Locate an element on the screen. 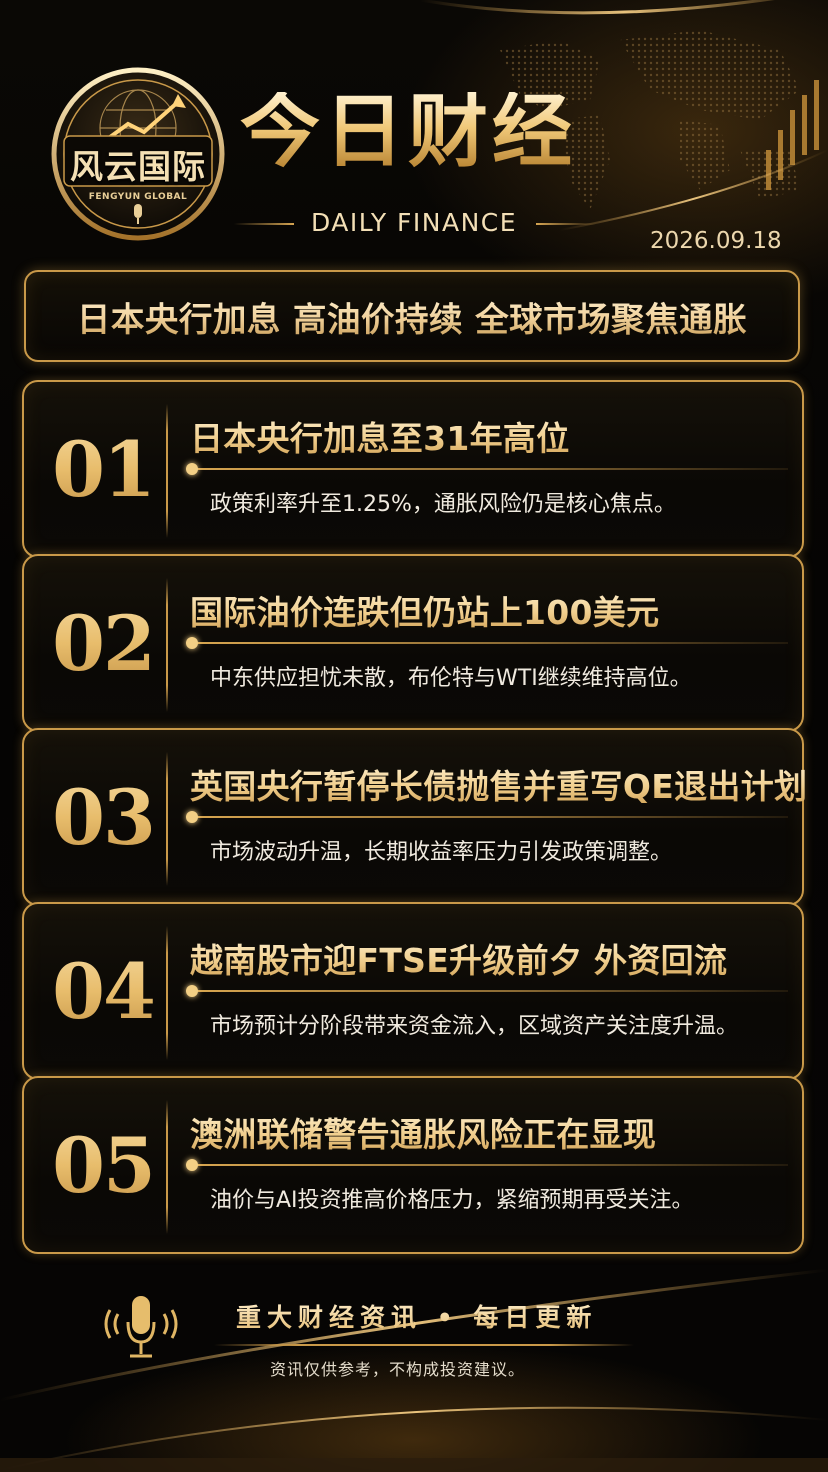 This screenshot has width=828, height=1472. news-number: 04 is located at coordinates (103, 991).